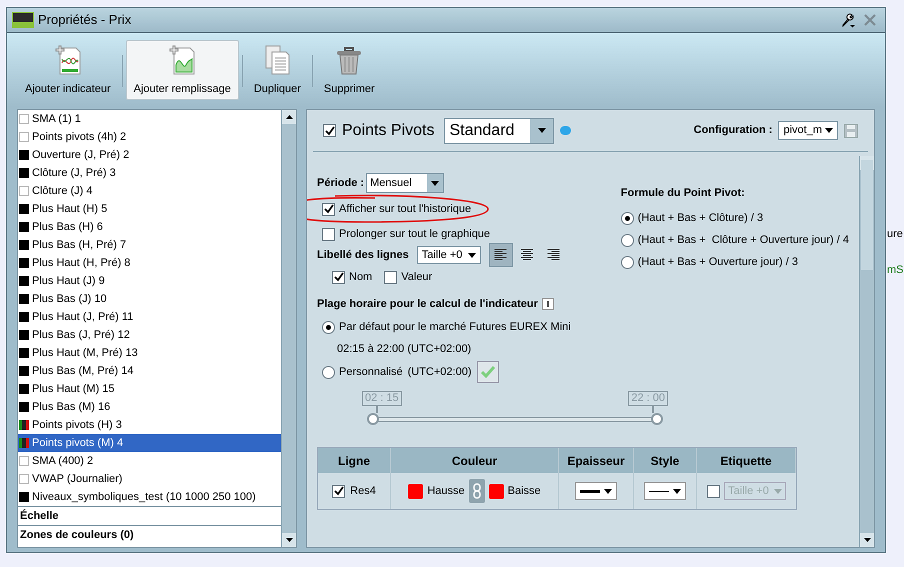 This screenshot has width=904, height=567. What do you see at coordinates (499, 131) in the screenshot?
I see `preset-dropdown: Standard` at bounding box center [499, 131].